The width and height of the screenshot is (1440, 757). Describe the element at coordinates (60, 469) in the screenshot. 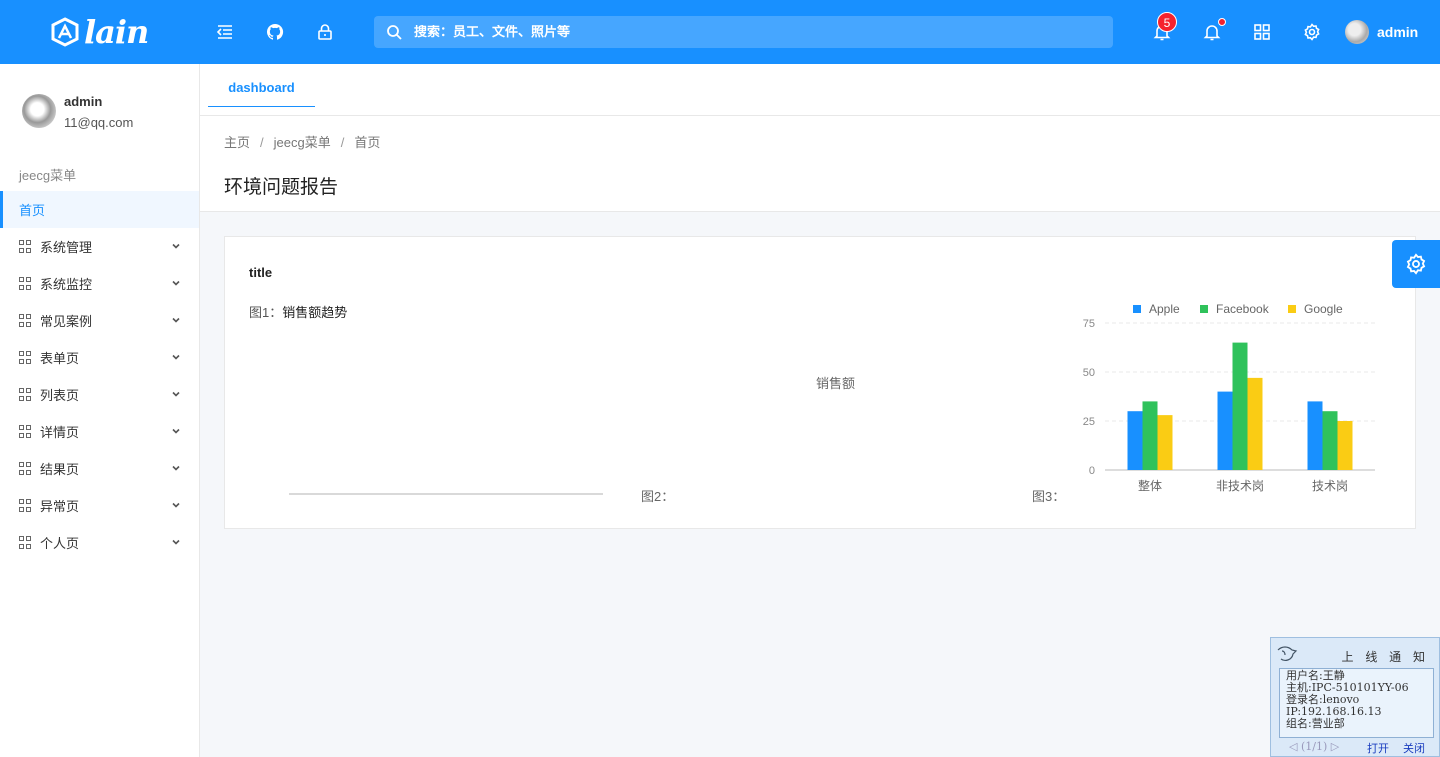

I see `sidebar-item-label: 结果页` at that location.